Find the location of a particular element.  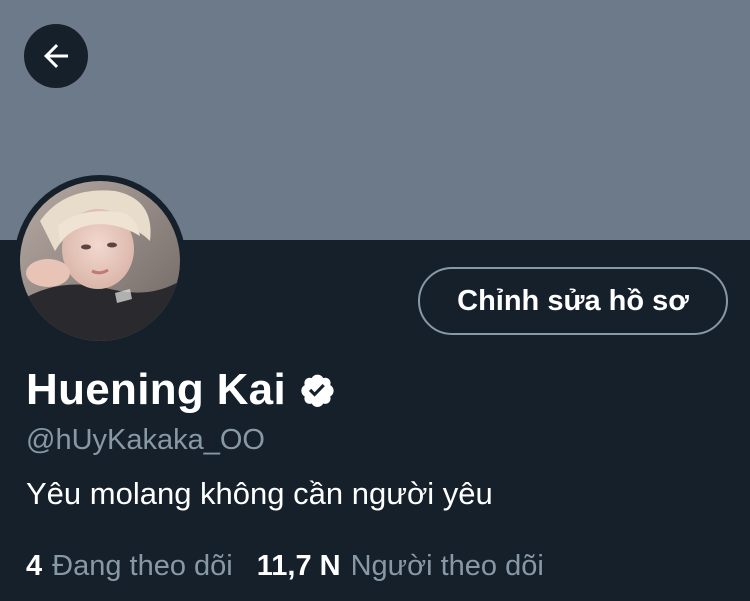

avatar-container is located at coordinates (100, 261).